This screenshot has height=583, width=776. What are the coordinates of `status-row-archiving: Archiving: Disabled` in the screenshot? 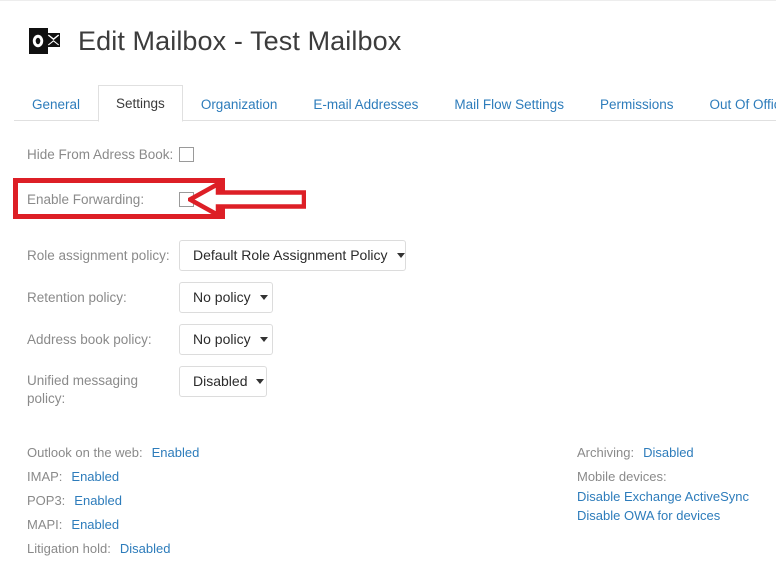 It's located at (663, 452).